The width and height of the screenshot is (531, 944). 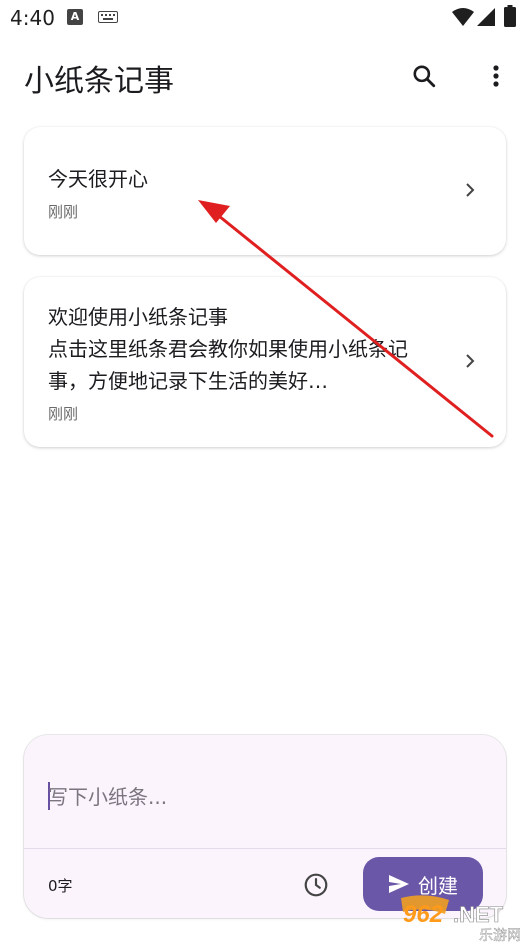 I want to click on status-time: 4:40, so click(x=32, y=18).